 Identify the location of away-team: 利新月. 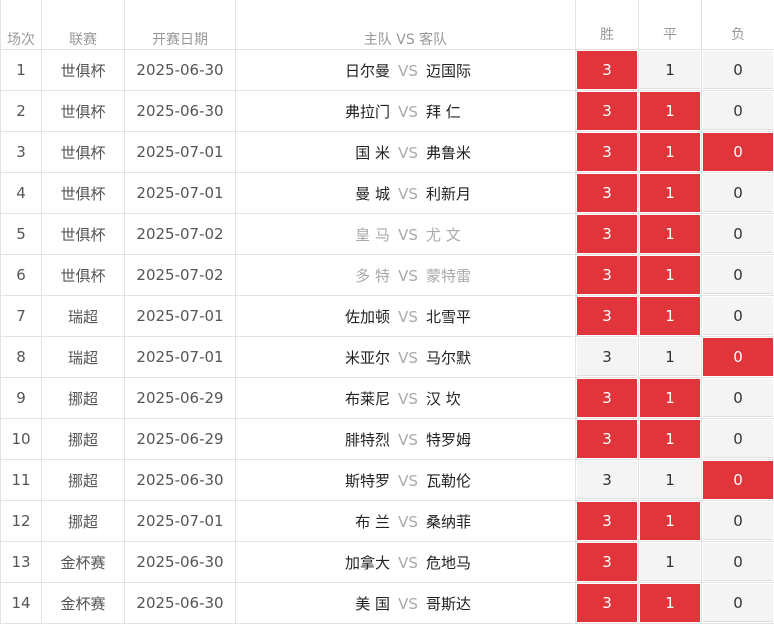
(448, 193).